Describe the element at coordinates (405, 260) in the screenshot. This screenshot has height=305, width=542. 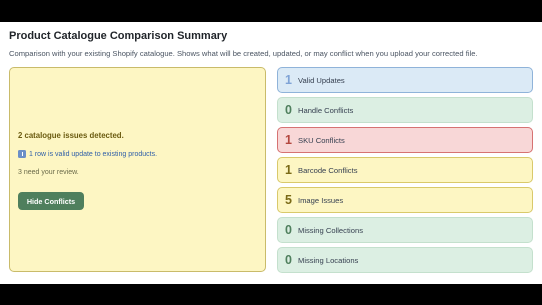
I see `card-missing-locations: 0 Missing Locations` at that location.